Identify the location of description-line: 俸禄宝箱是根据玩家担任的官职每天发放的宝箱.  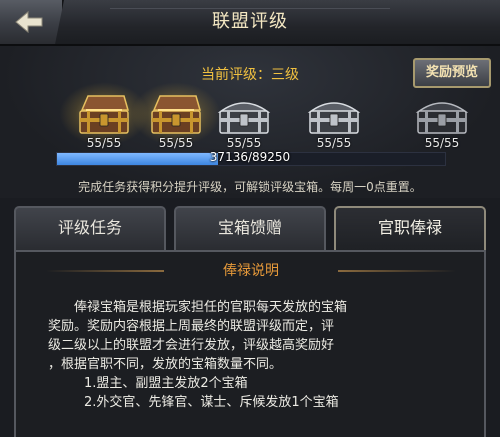
(211, 307).